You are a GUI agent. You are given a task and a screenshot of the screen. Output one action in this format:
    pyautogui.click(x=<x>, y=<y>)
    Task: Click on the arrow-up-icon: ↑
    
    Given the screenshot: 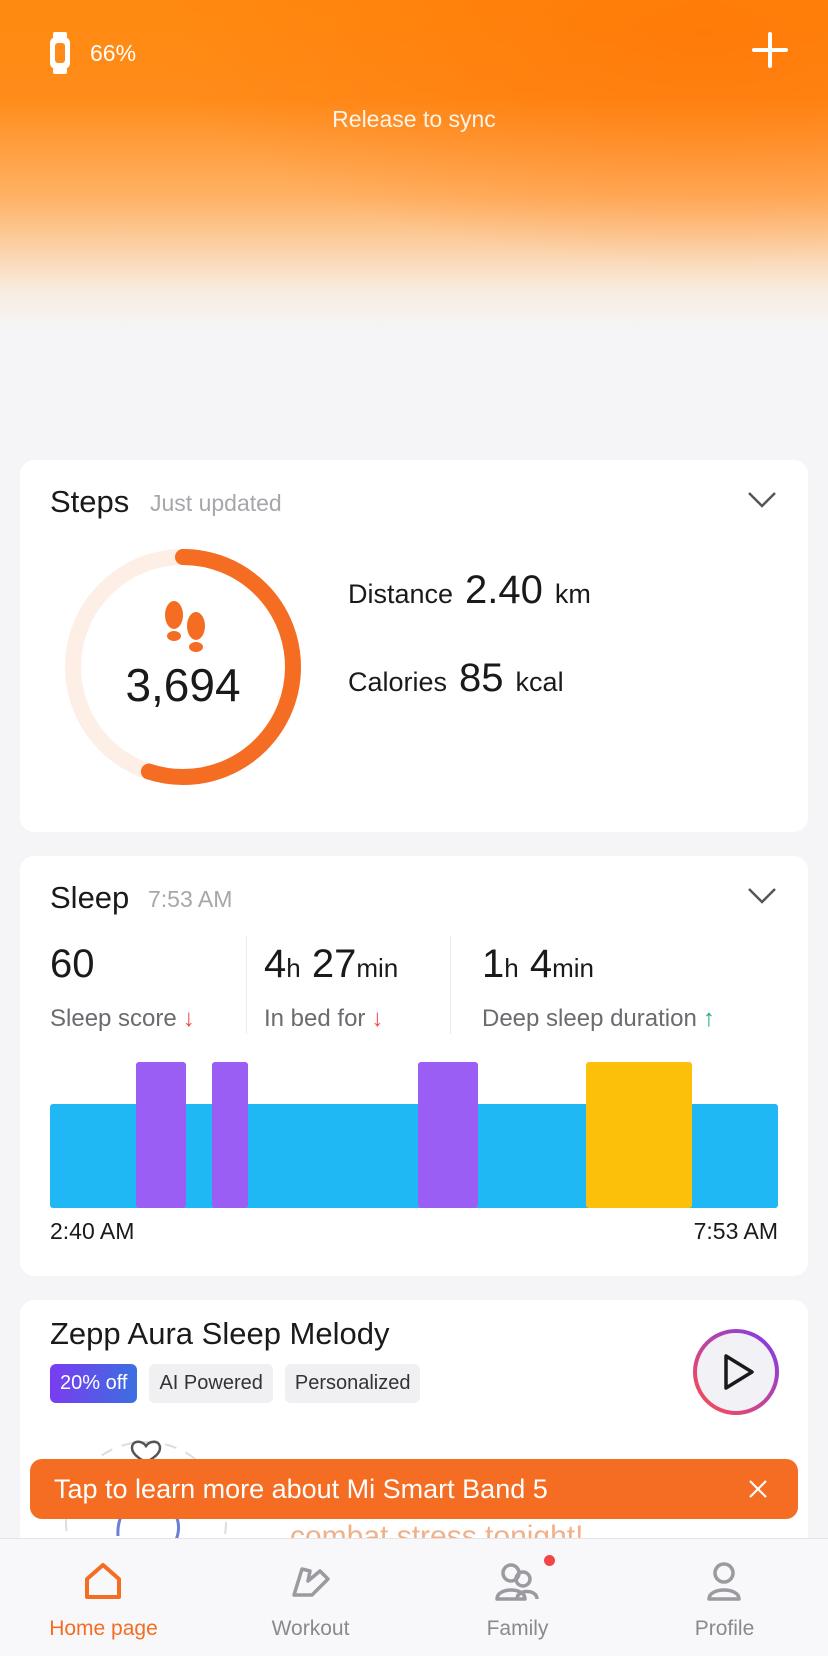 What is the action you would take?
    pyautogui.click(x=708, y=1018)
    